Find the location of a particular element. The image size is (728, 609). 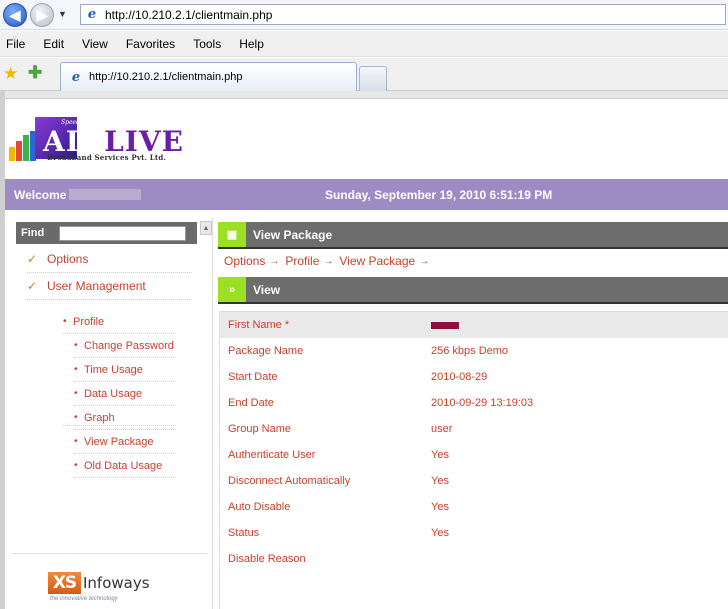

sidebar-subitem-profile: • Profile is located at coordinates (119, 322).